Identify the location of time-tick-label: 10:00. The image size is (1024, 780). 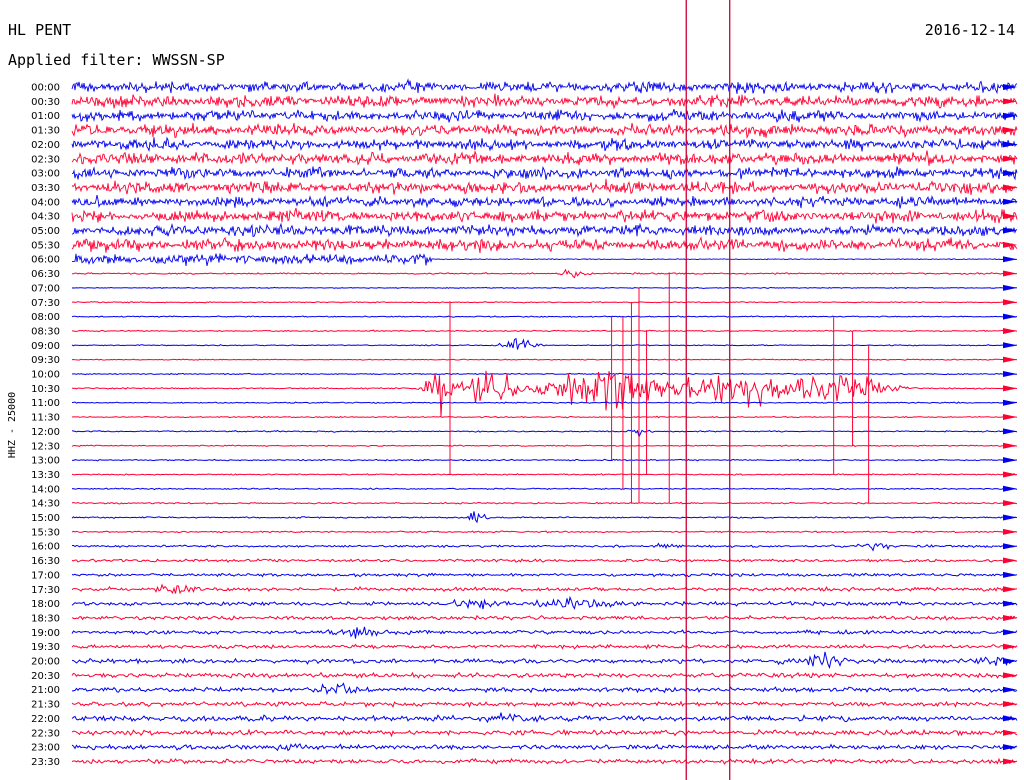
(45, 375).